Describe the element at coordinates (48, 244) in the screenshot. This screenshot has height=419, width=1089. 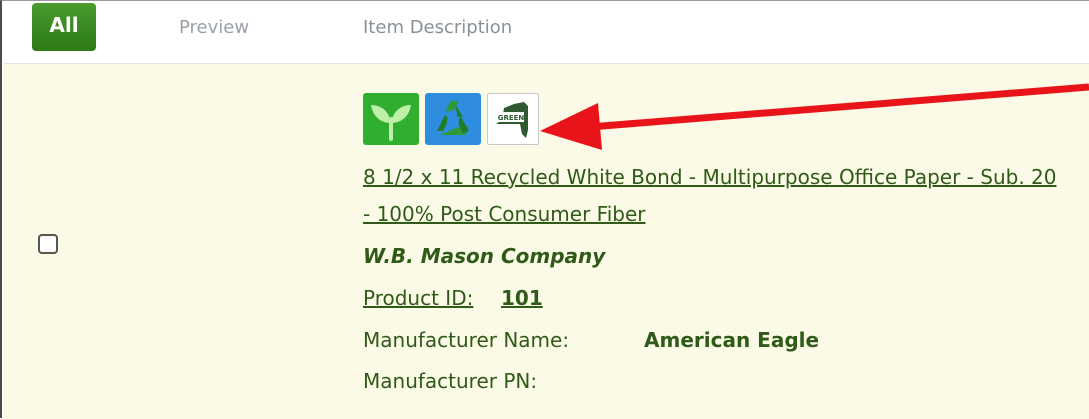
I see `row-select-checkbox` at that location.